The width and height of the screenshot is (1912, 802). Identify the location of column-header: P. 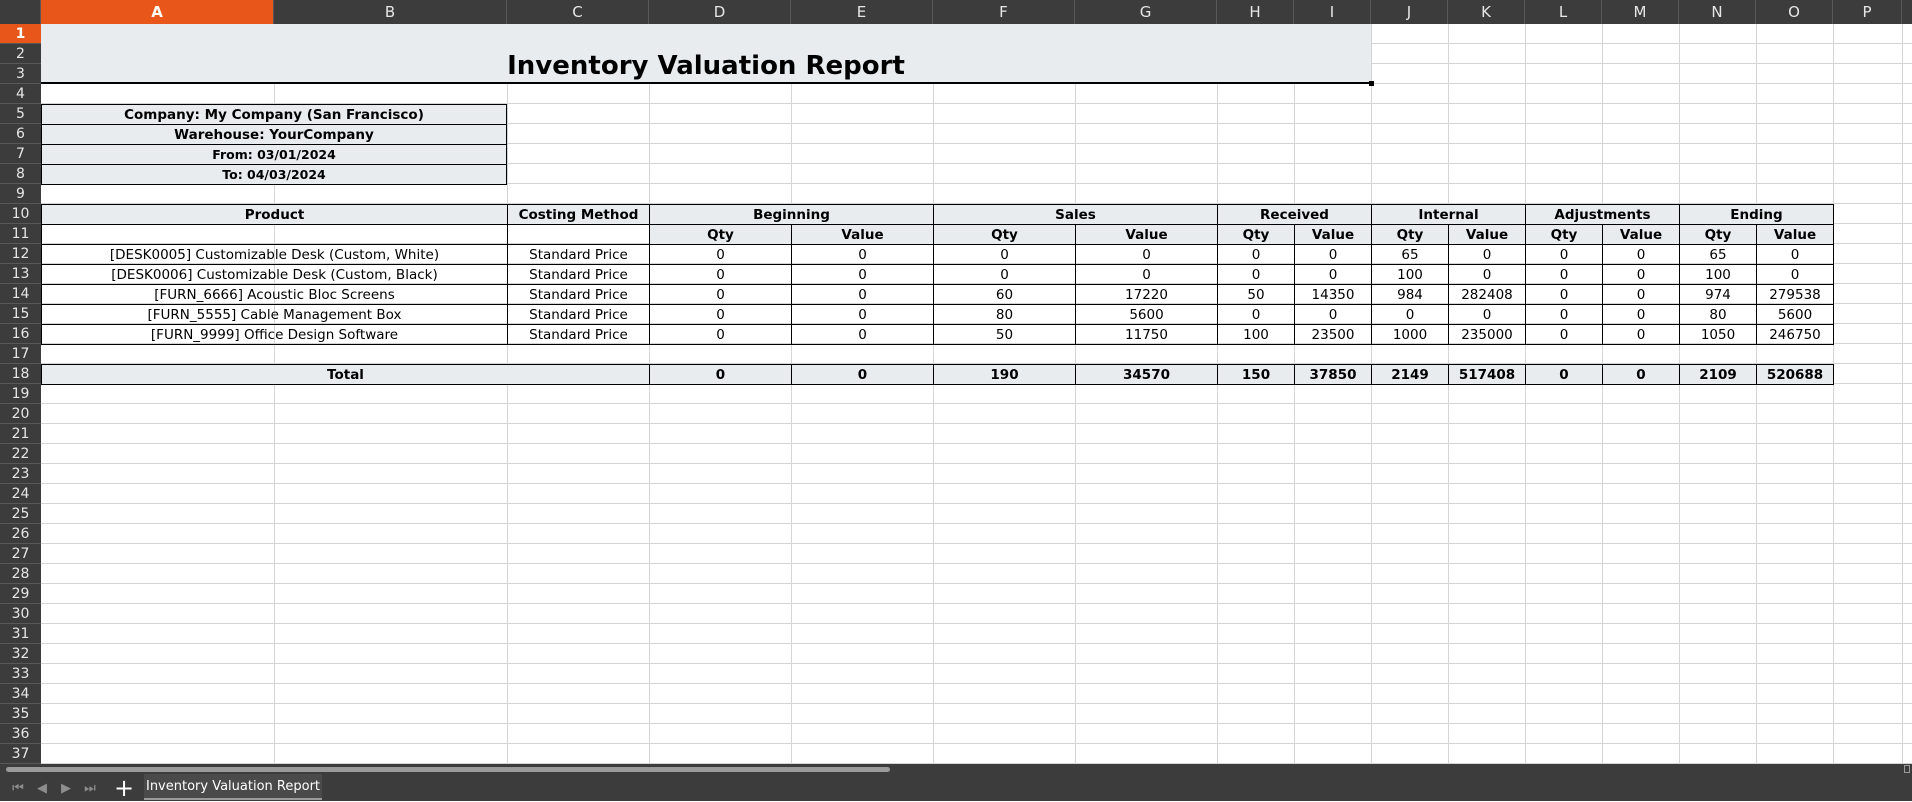
(1867, 12).